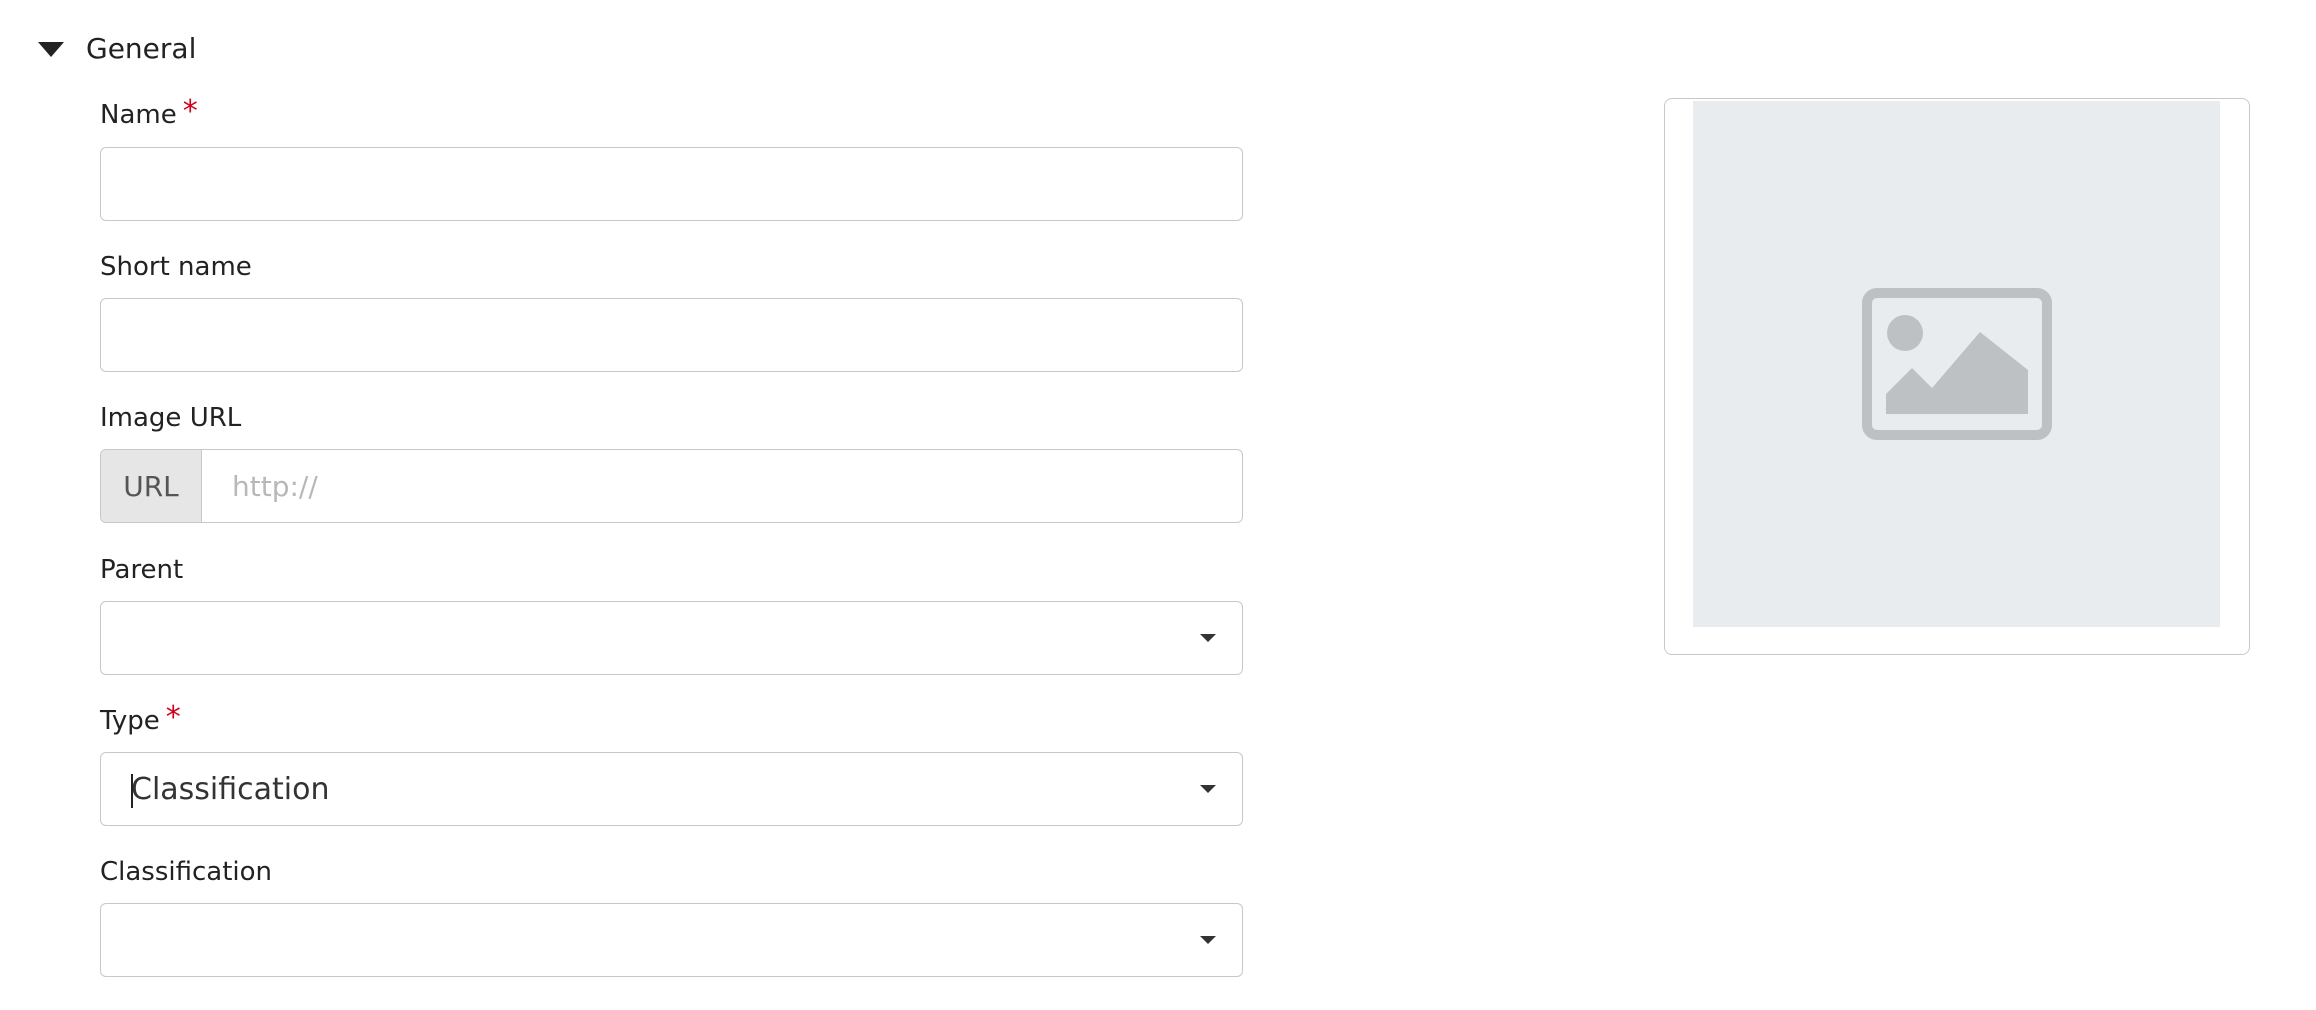 This screenshot has width=2316, height=1010. Describe the element at coordinates (671, 638) in the screenshot. I see `parent-select` at that location.